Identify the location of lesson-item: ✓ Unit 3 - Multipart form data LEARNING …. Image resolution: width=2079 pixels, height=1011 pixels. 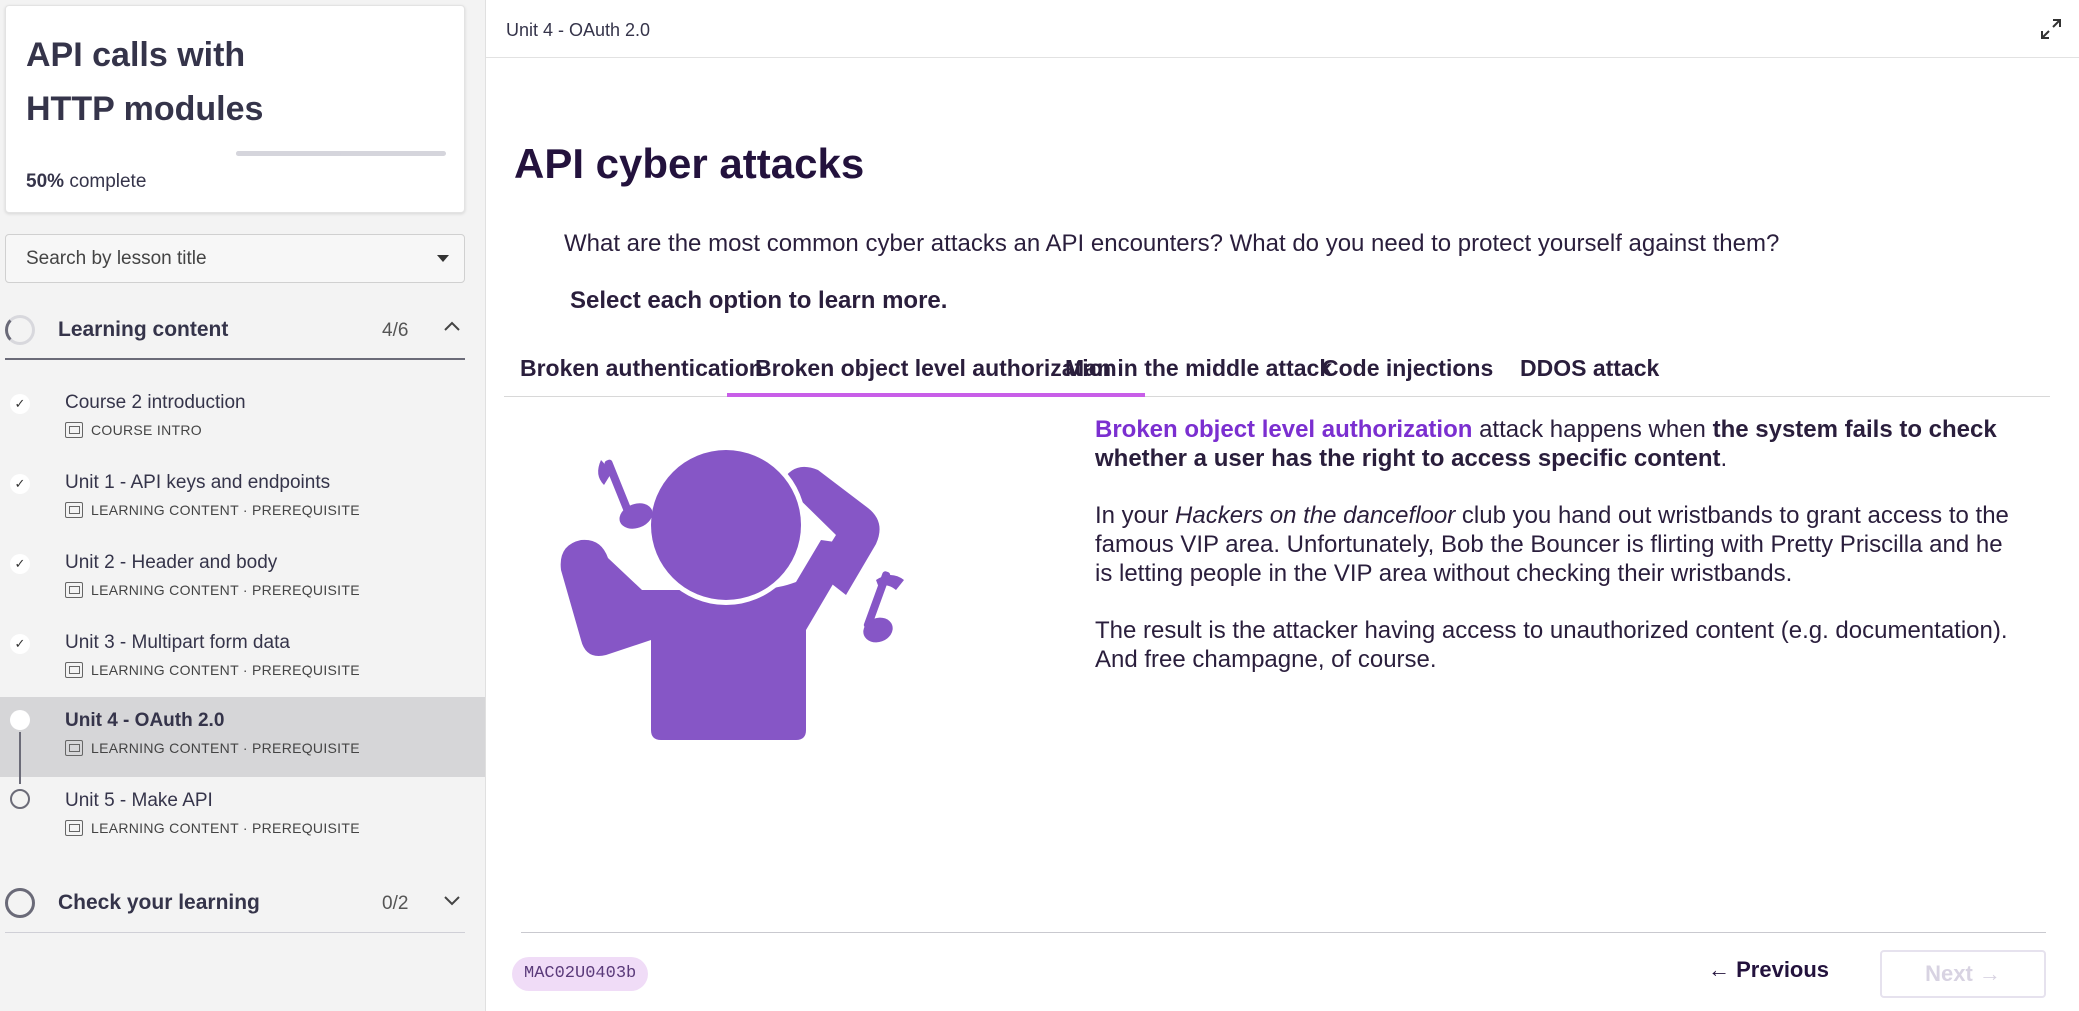
(242, 662).